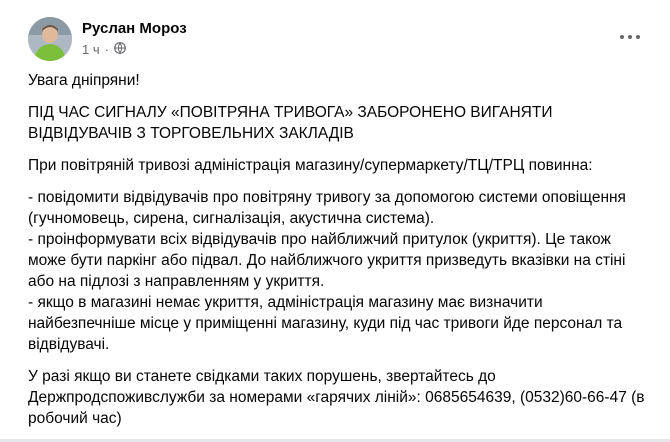 The width and height of the screenshot is (670, 442). What do you see at coordinates (50, 39) in the screenshot?
I see `author-avatar` at bounding box center [50, 39].